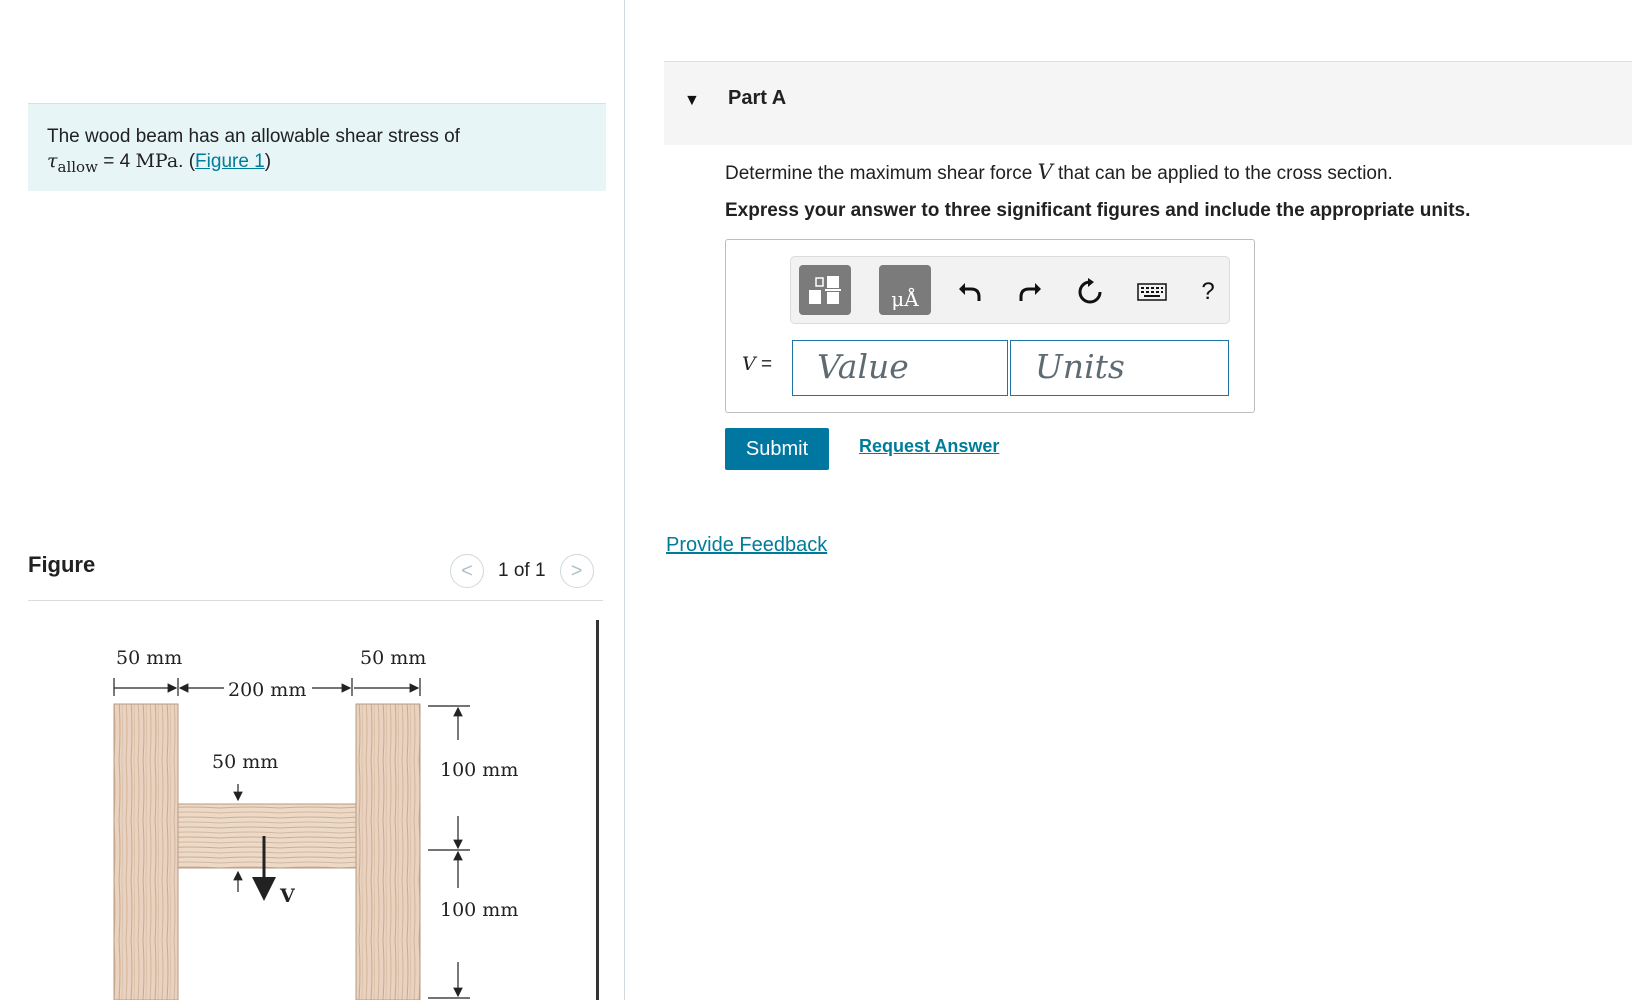 This screenshot has height=1000, width=1632. What do you see at coordinates (905, 299) in the screenshot?
I see `units-icon: μÅ` at bounding box center [905, 299].